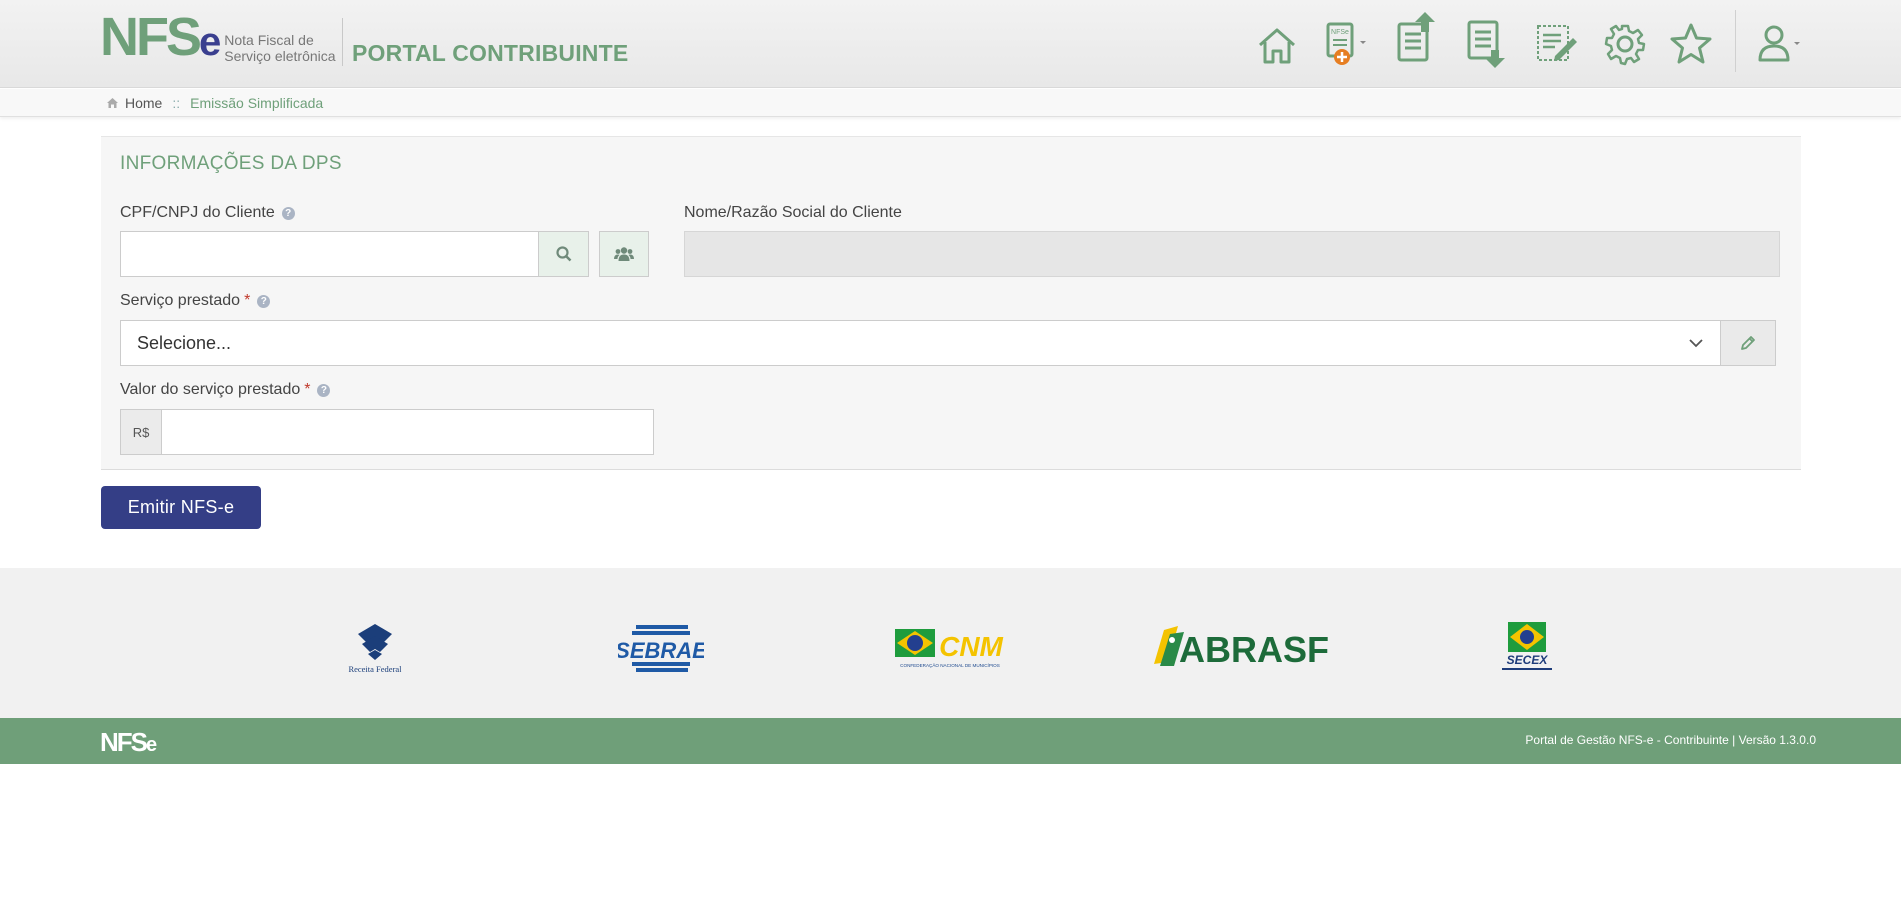 Image resolution: width=1901 pixels, height=905 pixels. I want to click on panel-title: INFORMAÇÕES DA DPS, so click(231, 163).